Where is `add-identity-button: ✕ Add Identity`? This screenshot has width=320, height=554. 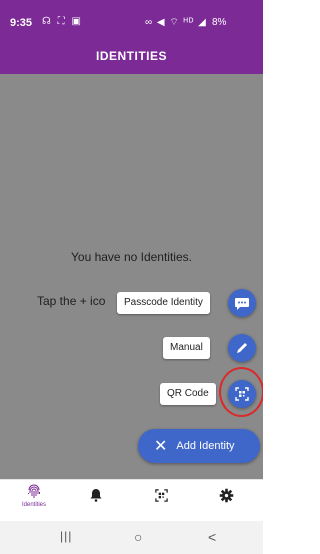 add-identity-button: ✕ Add Identity is located at coordinates (199, 446).